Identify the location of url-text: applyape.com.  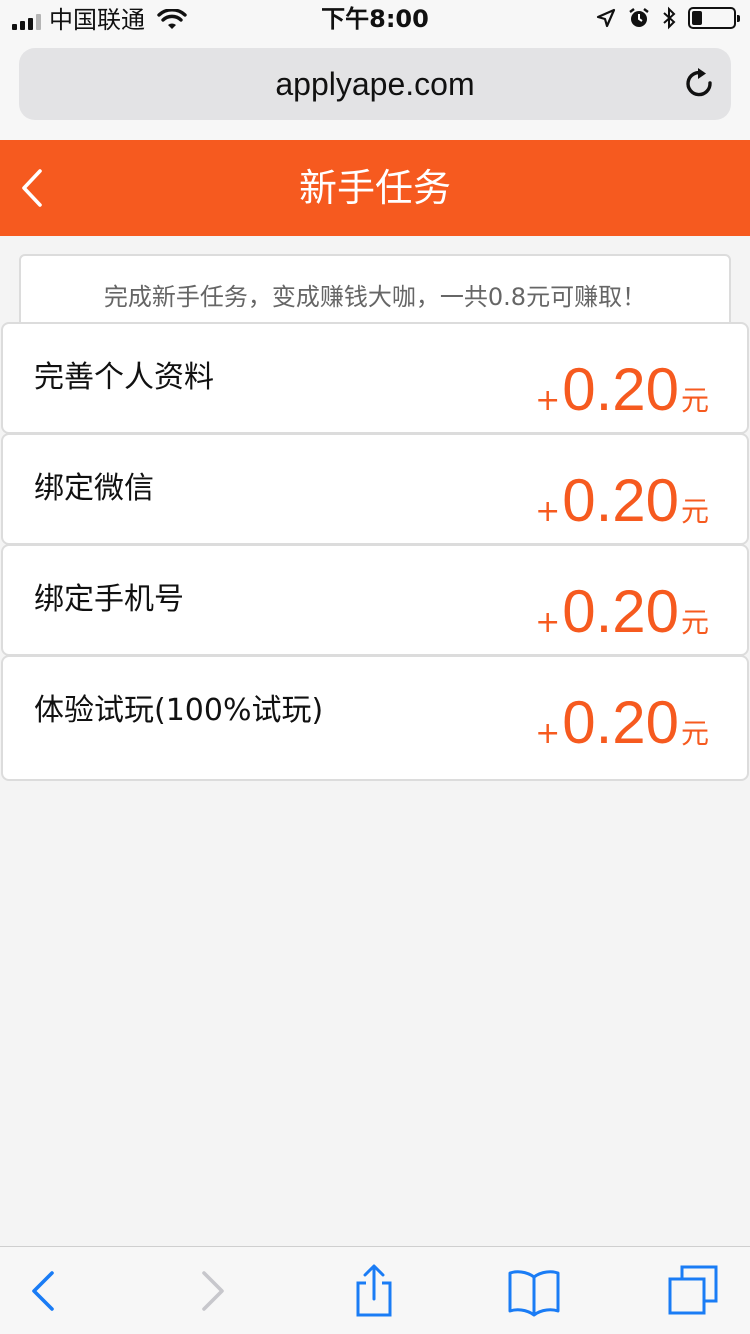
(375, 84).